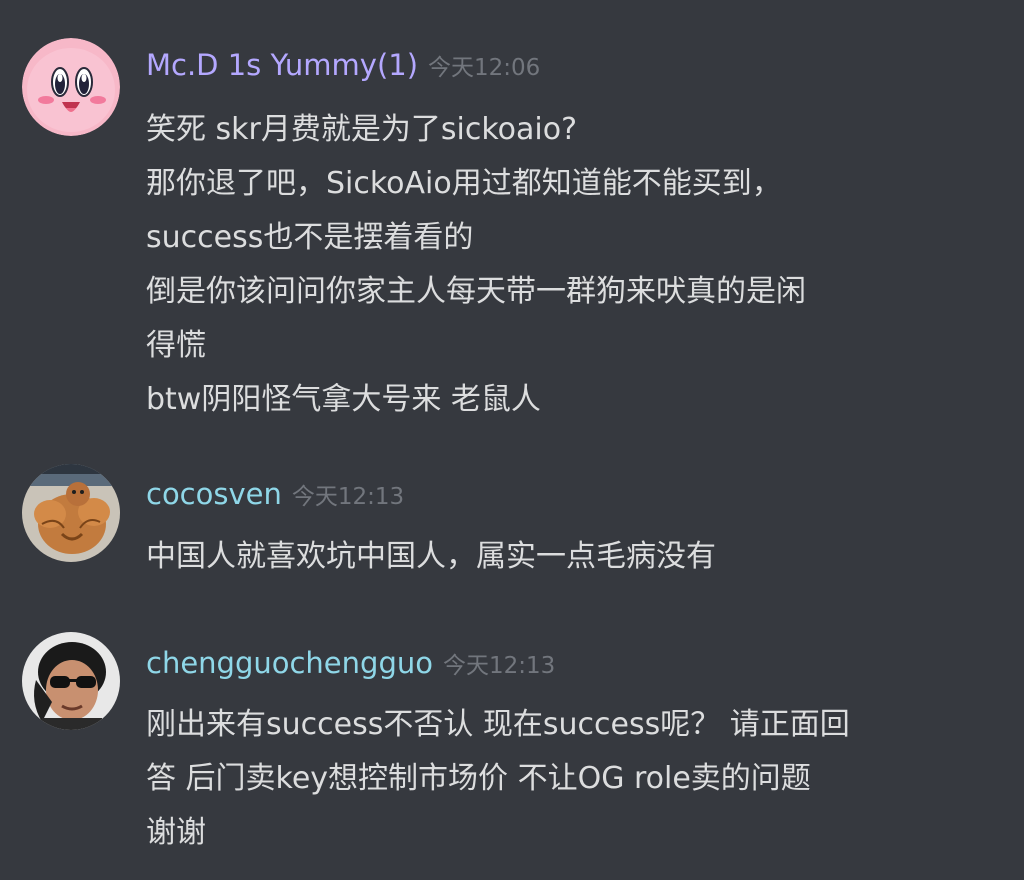 The image size is (1024, 880). What do you see at coordinates (176, 832) in the screenshot?
I see `message-line: 谢谢` at bounding box center [176, 832].